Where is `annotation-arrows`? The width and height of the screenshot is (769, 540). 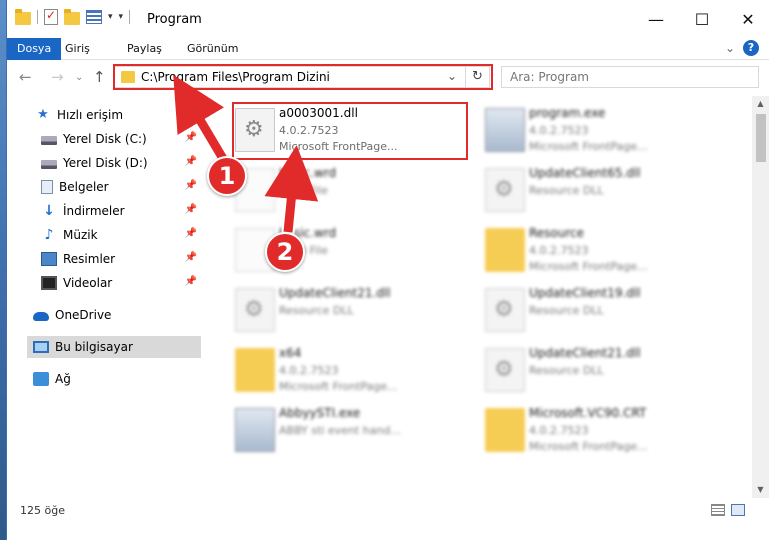
annotation-arrows is located at coordinates (246, 156).